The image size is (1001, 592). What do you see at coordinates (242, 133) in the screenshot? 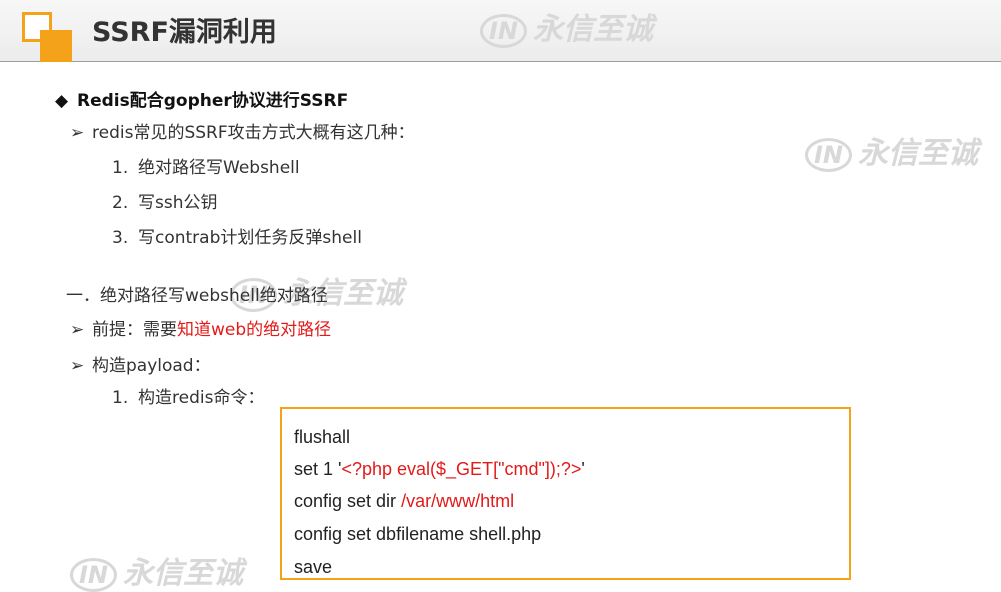
I see `intro-line: ➢ redis常见的SSRF攻击方式大概有这几种：` at bounding box center [242, 133].